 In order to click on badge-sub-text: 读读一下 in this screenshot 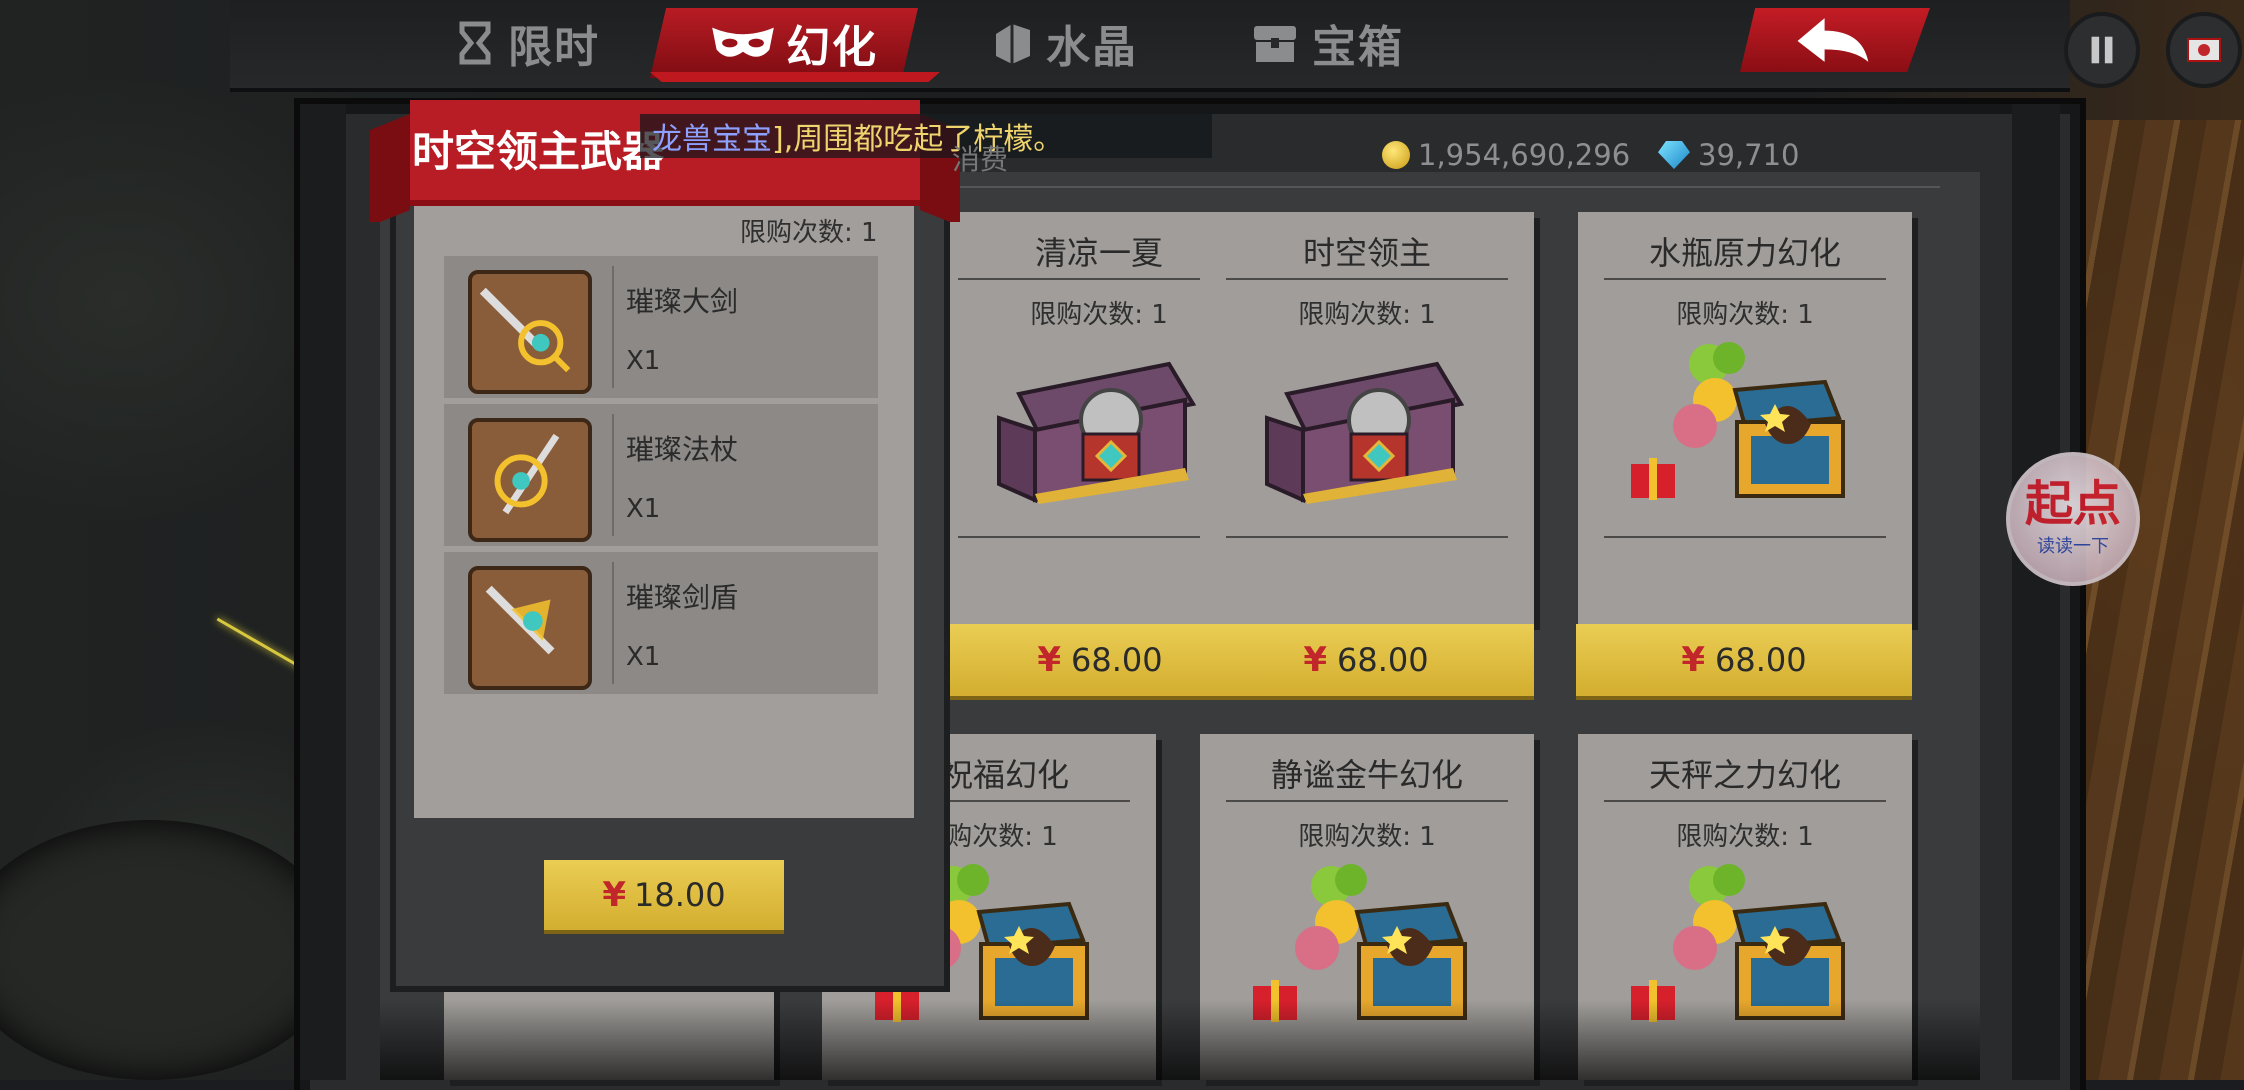, I will do `click(2073, 546)`.